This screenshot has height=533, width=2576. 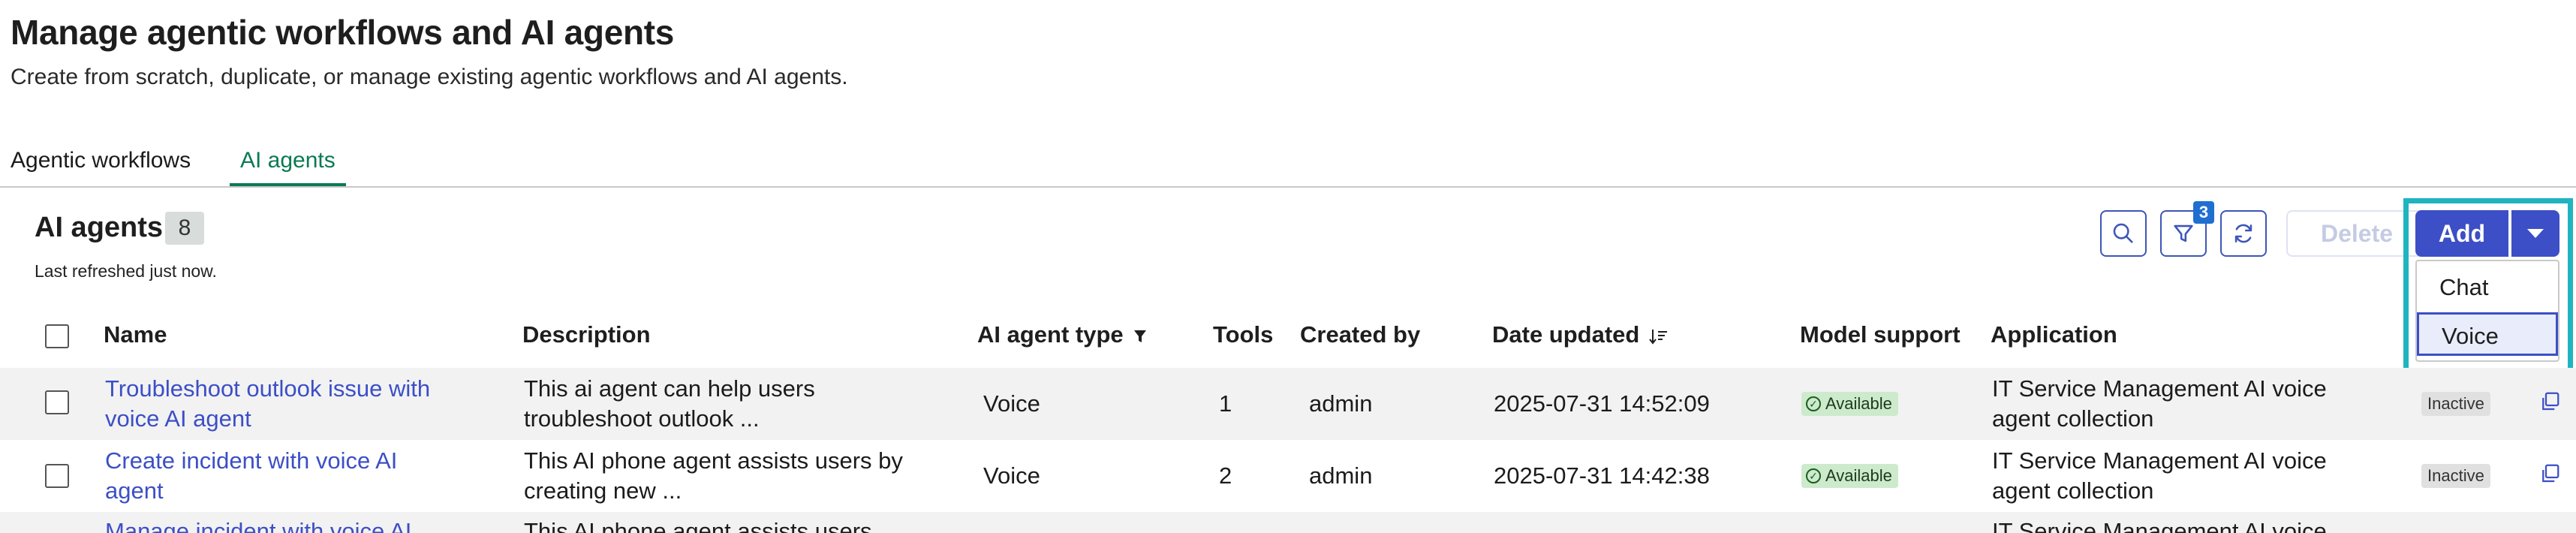 I want to click on tab-ai-agents: AI agents, so click(x=288, y=166).